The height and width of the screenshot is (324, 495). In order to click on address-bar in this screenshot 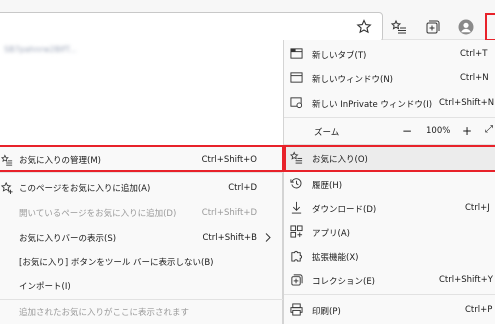, I will do `click(191, 27)`.